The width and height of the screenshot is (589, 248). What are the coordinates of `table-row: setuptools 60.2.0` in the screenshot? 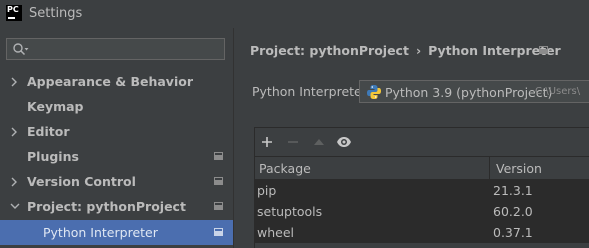 It's located at (422, 211).